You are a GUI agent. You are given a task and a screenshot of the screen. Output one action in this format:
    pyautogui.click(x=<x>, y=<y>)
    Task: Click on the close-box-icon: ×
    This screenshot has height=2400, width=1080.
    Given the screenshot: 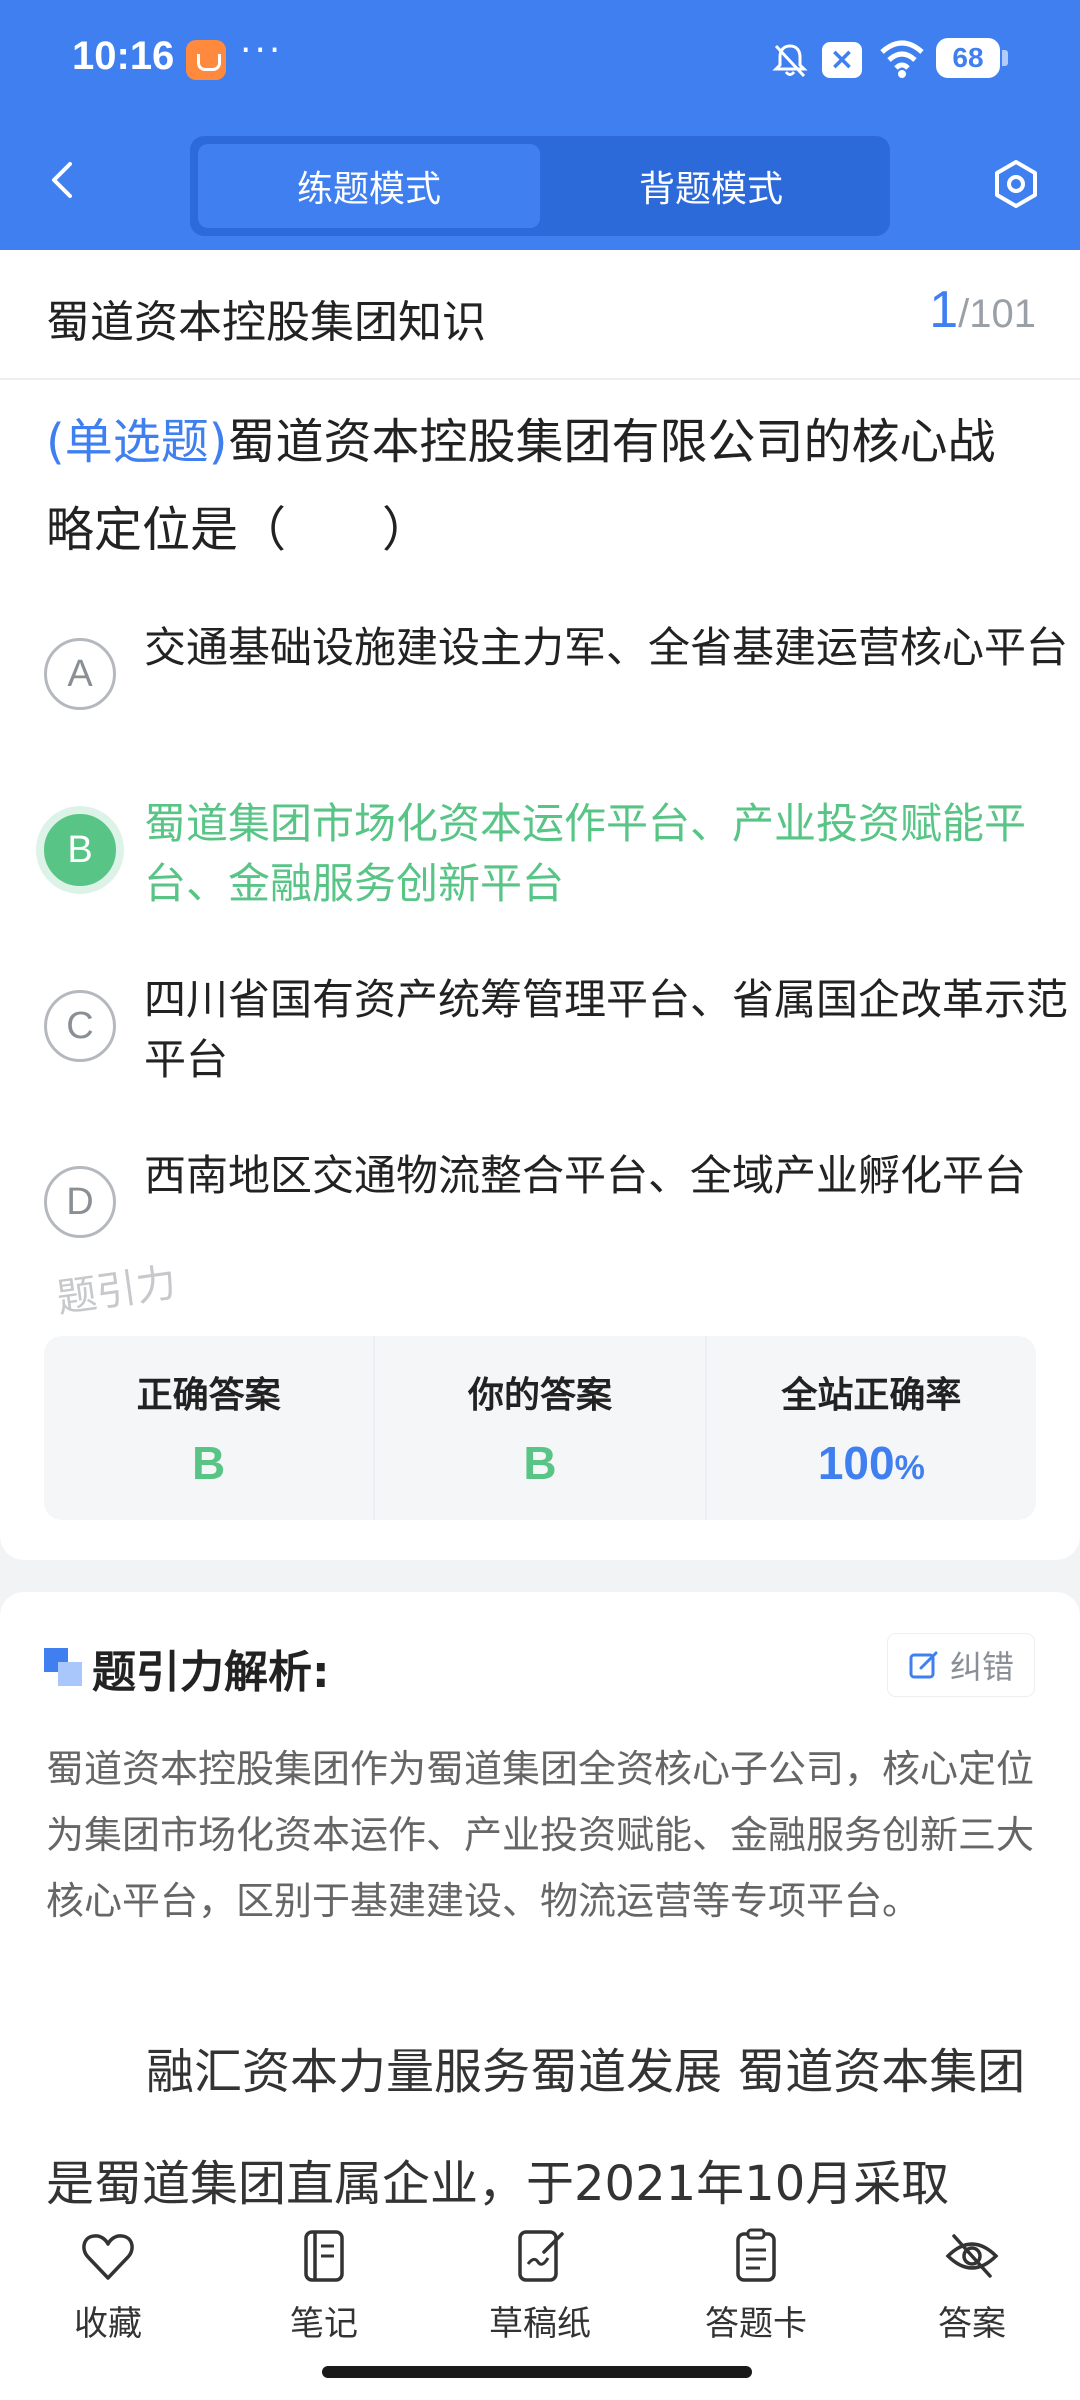 What is the action you would take?
    pyautogui.click(x=842, y=60)
    